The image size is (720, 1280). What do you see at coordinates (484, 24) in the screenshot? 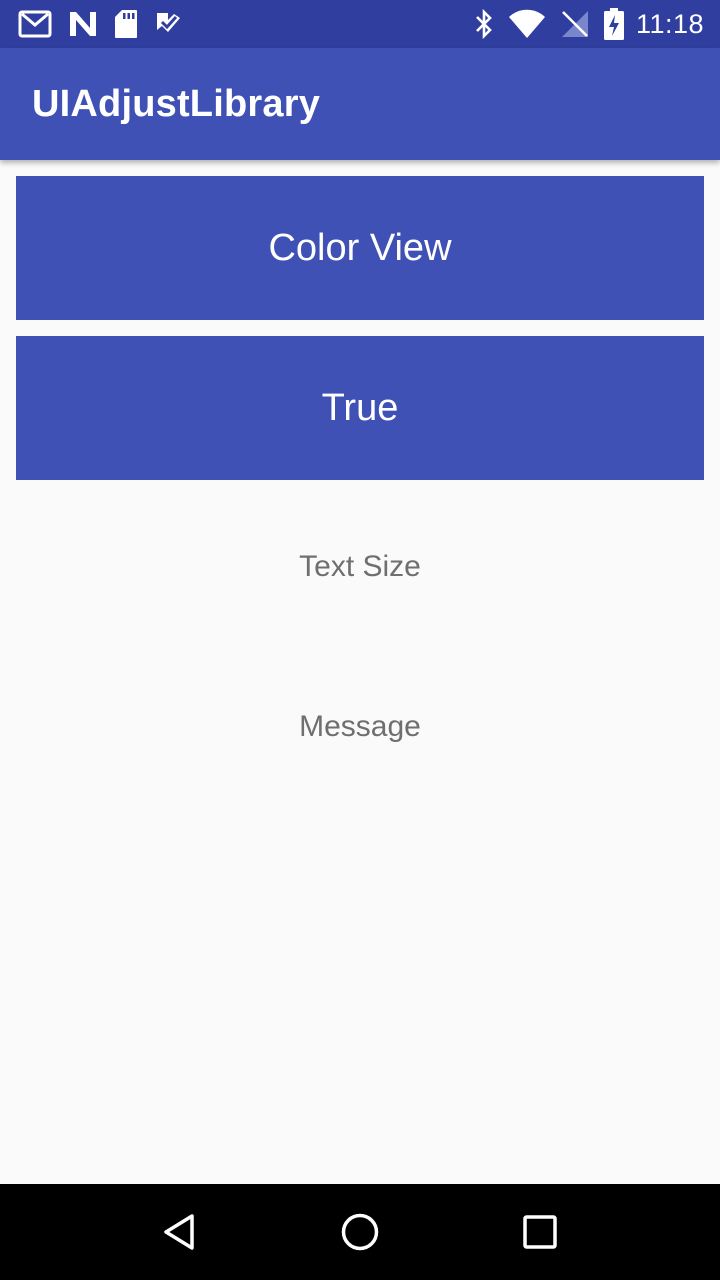
I see `bluetooth-icon` at bounding box center [484, 24].